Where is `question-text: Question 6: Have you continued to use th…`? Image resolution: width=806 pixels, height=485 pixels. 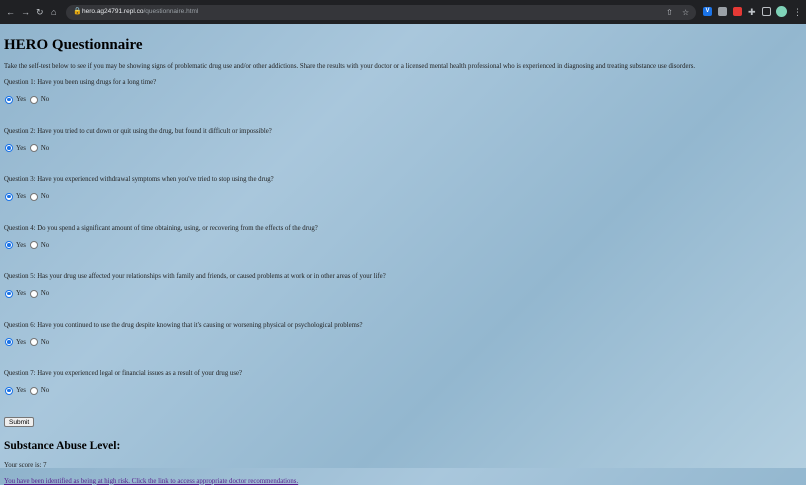
question-text: Question 6: Have you continued to use th… is located at coordinates (183, 325).